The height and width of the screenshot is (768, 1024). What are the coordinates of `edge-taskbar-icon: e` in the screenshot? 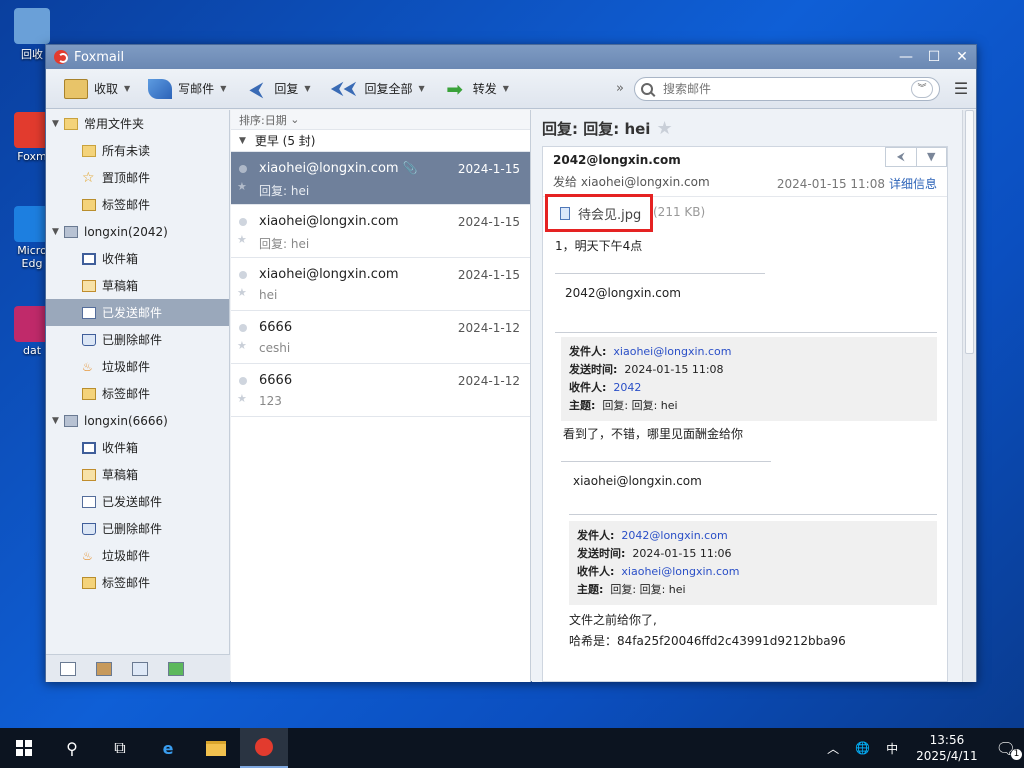 It's located at (168, 748).